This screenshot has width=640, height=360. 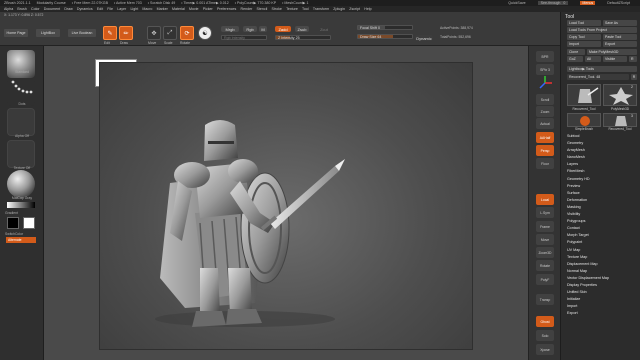 What do you see at coordinates (68, 9) in the screenshot?
I see `menu-draw: Draw` at bounding box center [68, 9].